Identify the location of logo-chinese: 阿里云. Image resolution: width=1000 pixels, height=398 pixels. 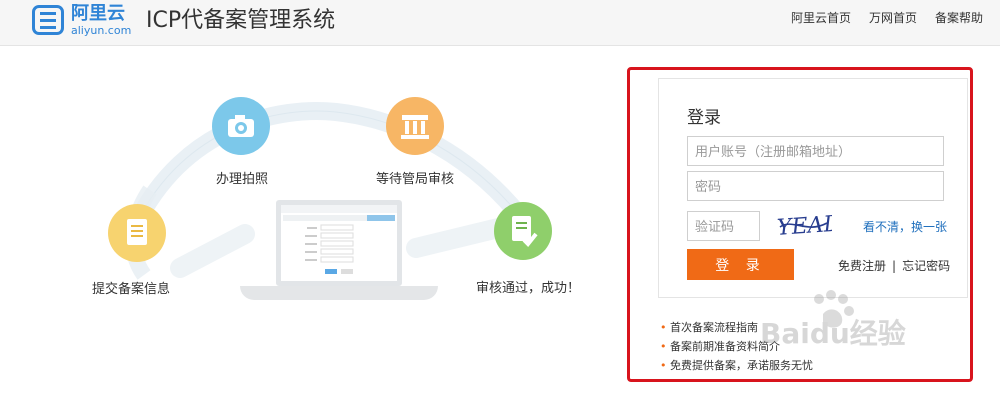
(98, 13).